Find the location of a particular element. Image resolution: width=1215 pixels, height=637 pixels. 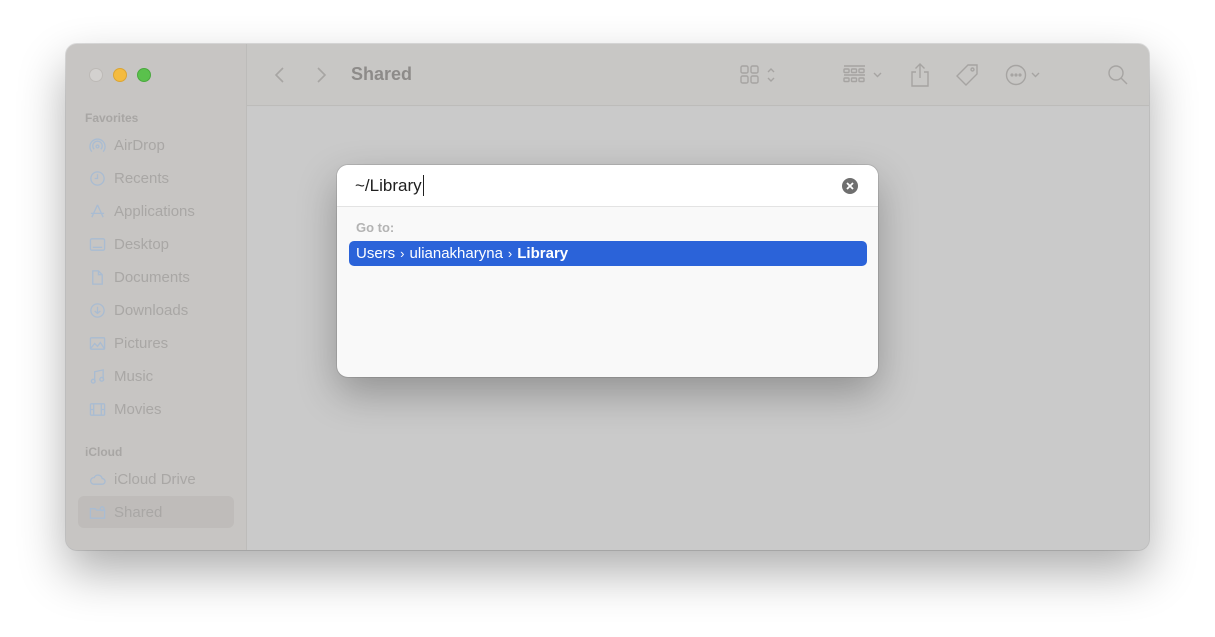

view-mode-button is located at coordinates (760, 75).